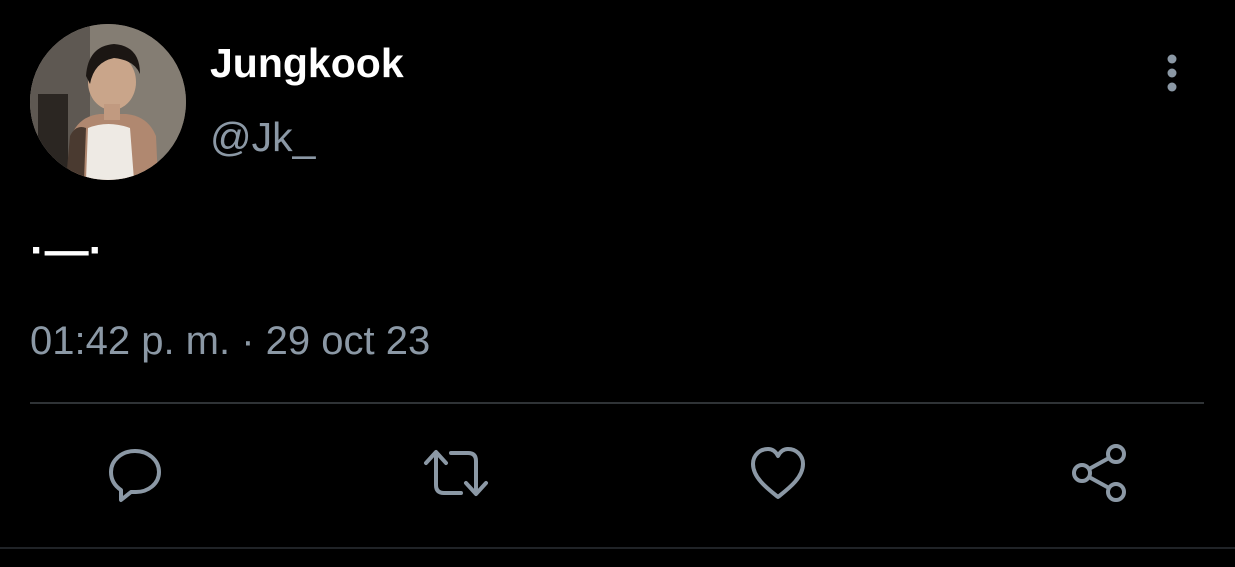 This screenshot has width=1235, height=567. I want to click on heart-icon, so click(778, 475).